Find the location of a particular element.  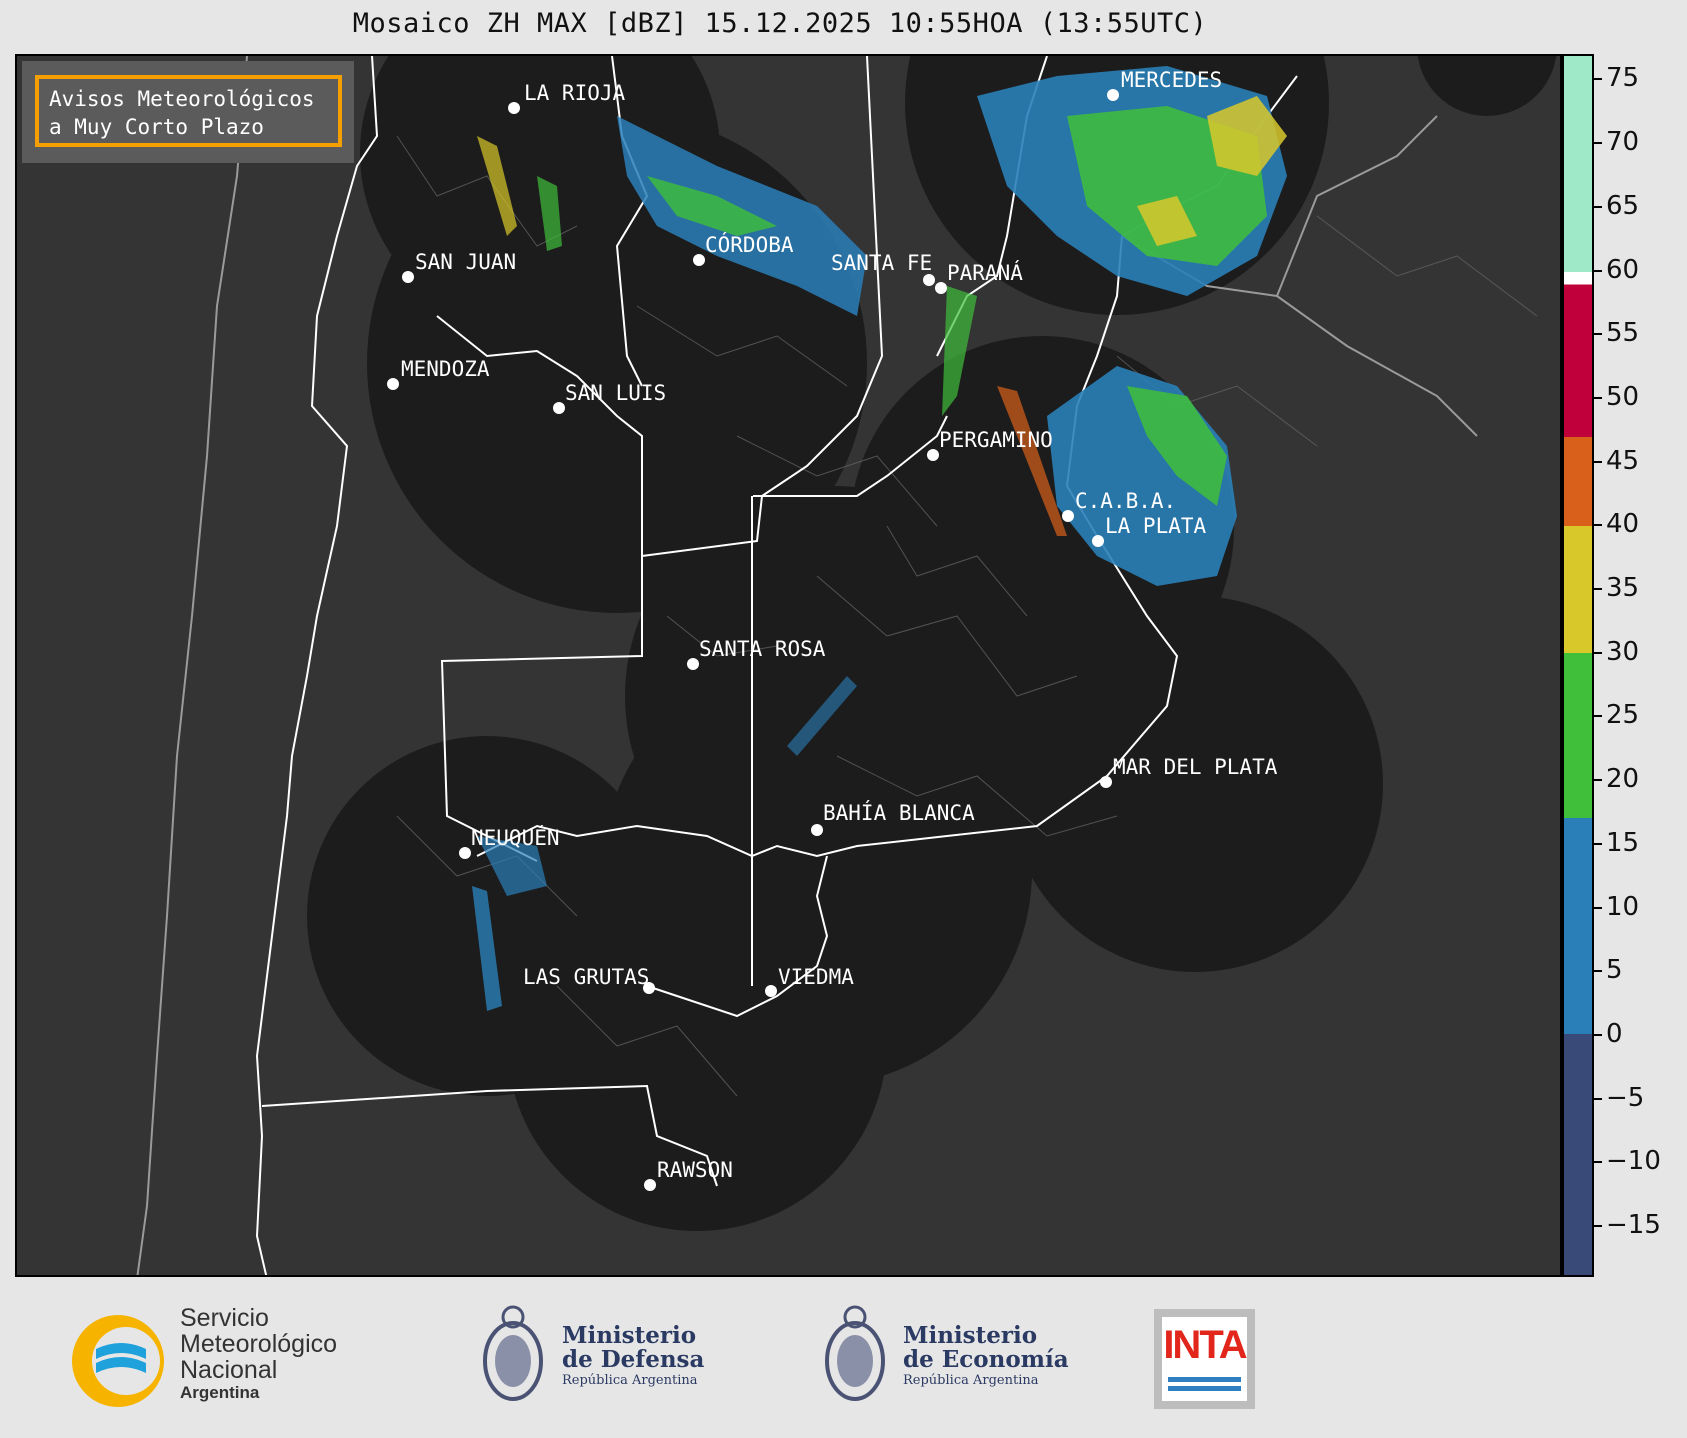

colorbar-tick-label: −5 is located at coordinates (1625, 1097).